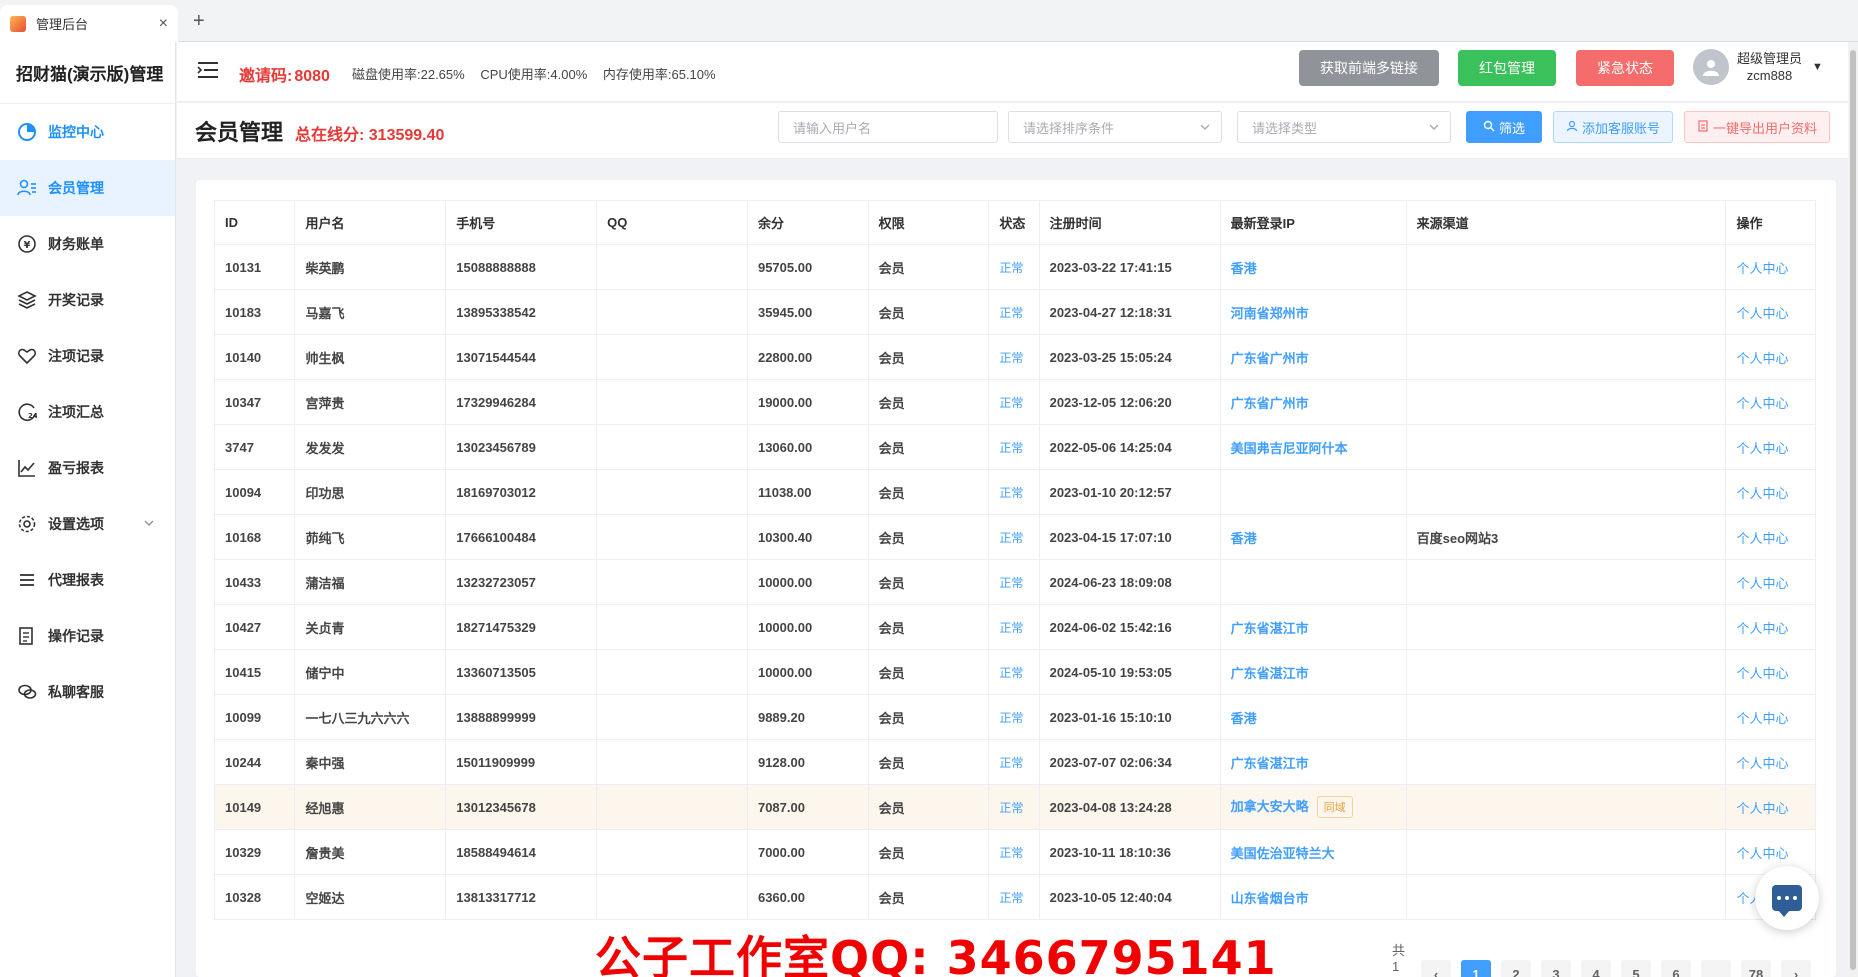  What do you see at coordinates (1770, 222) in the screenshot?
I see `col-actions: 操作` at bounding box center [1770, 222].